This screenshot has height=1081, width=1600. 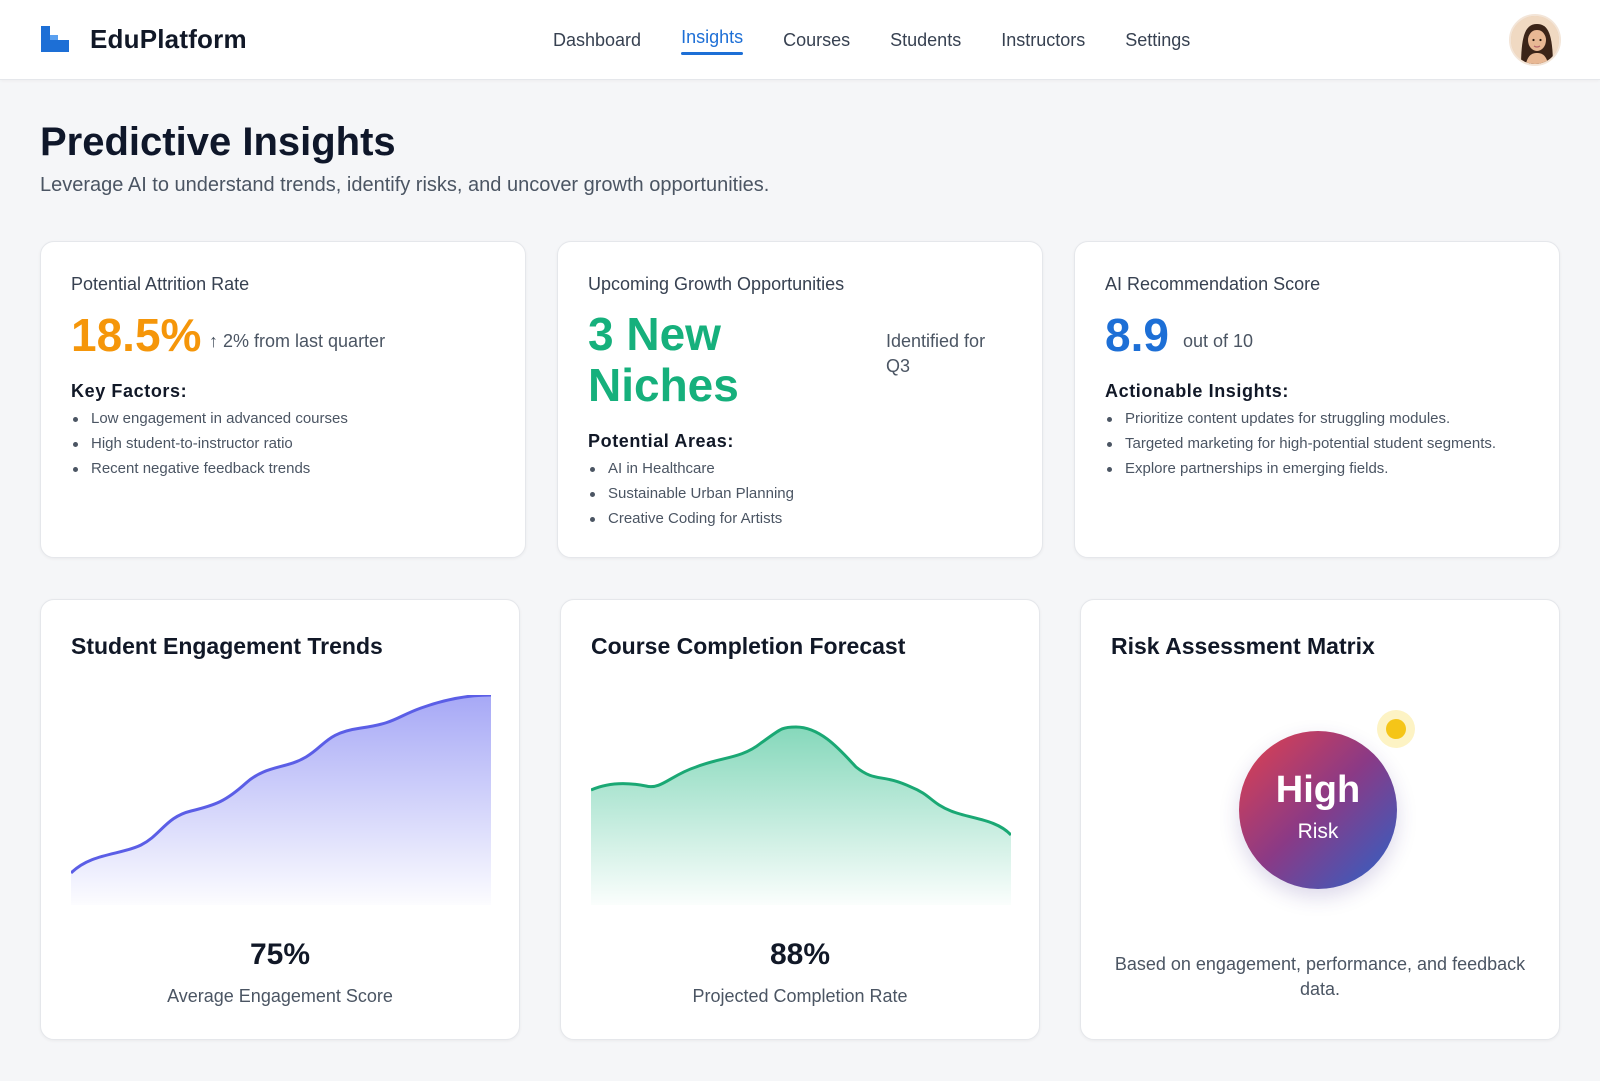 What do you see at coordinates (160, 284) in the screenshot?
I see `attrition-label: Potential Attrition Rate` at bounding box center [160, 284].